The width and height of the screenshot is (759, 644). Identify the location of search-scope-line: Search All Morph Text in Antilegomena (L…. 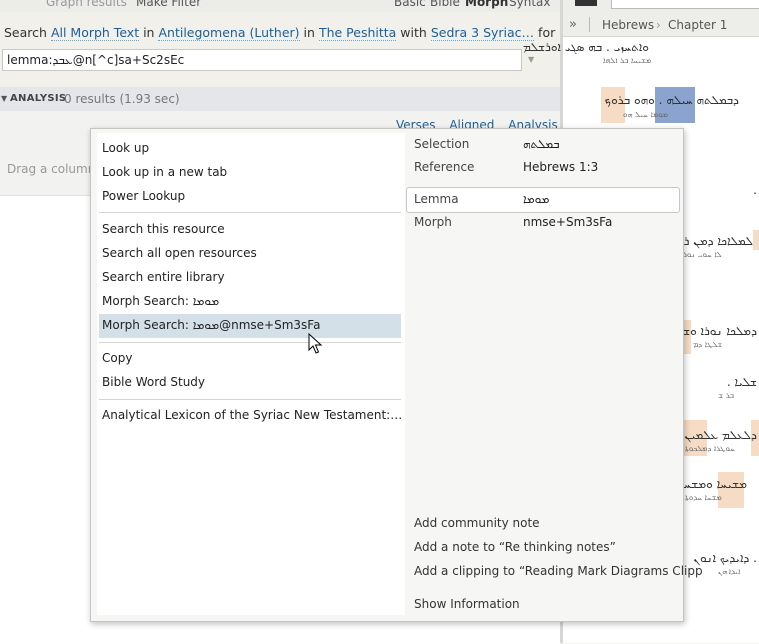
(280, 33).